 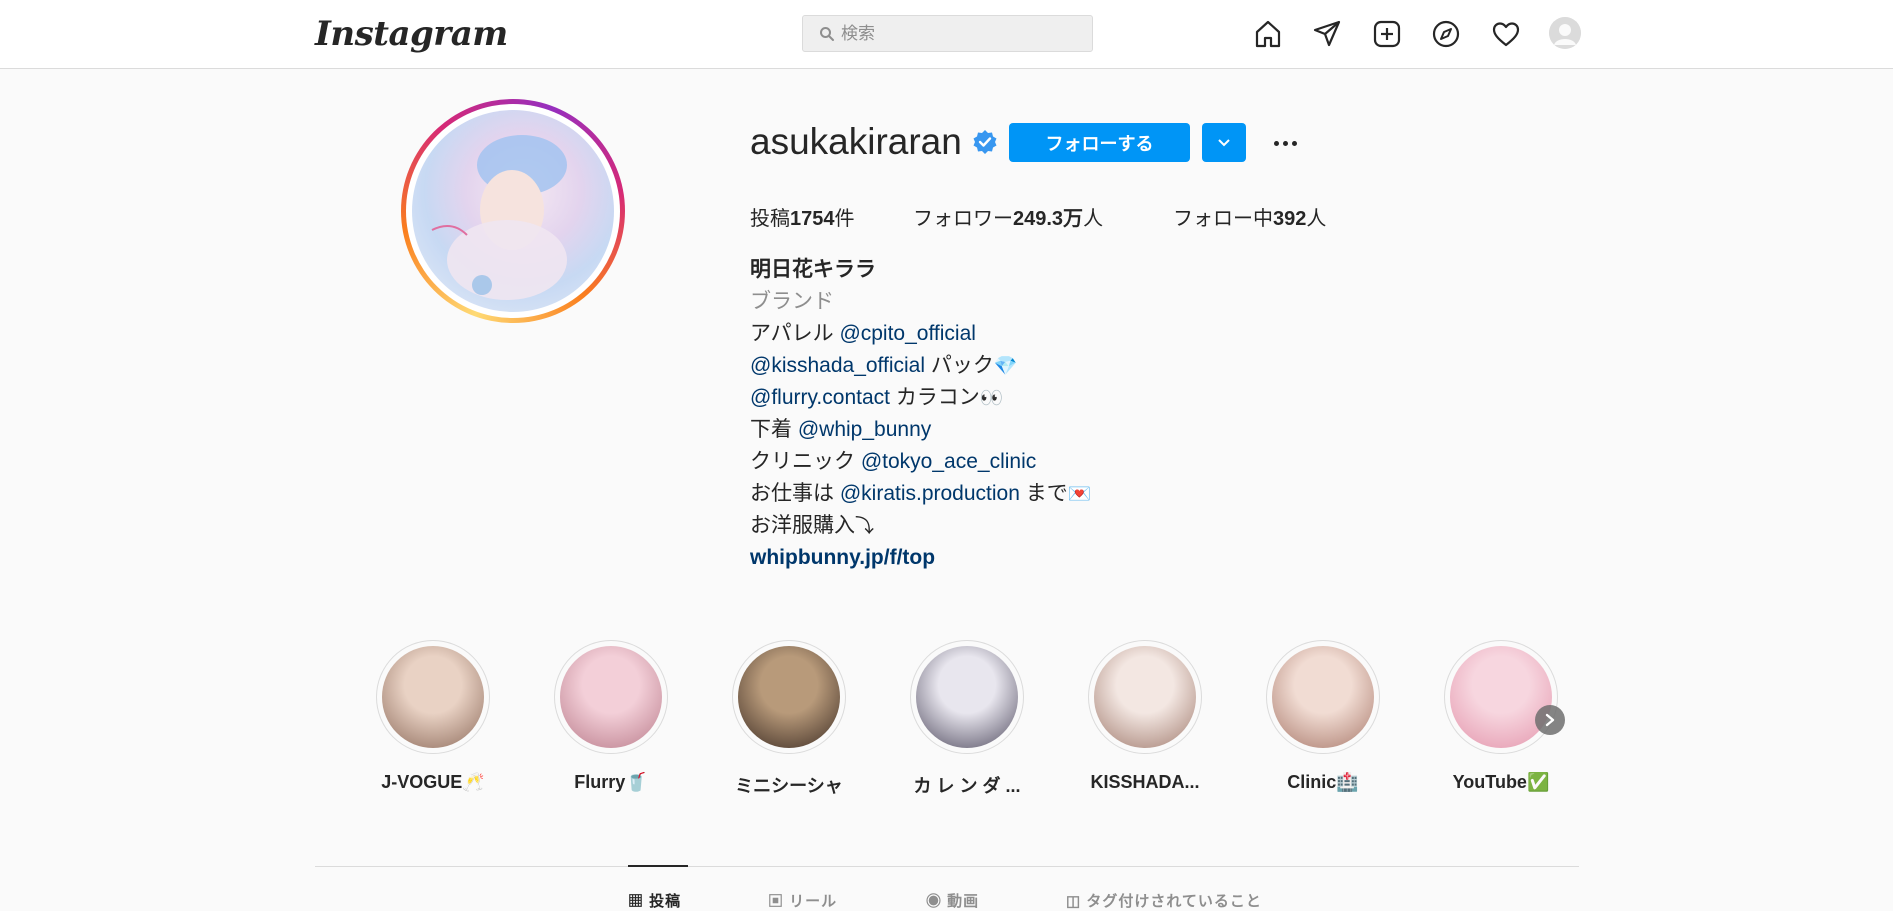 I want to click on search-icon, so click(x=827, y=34).